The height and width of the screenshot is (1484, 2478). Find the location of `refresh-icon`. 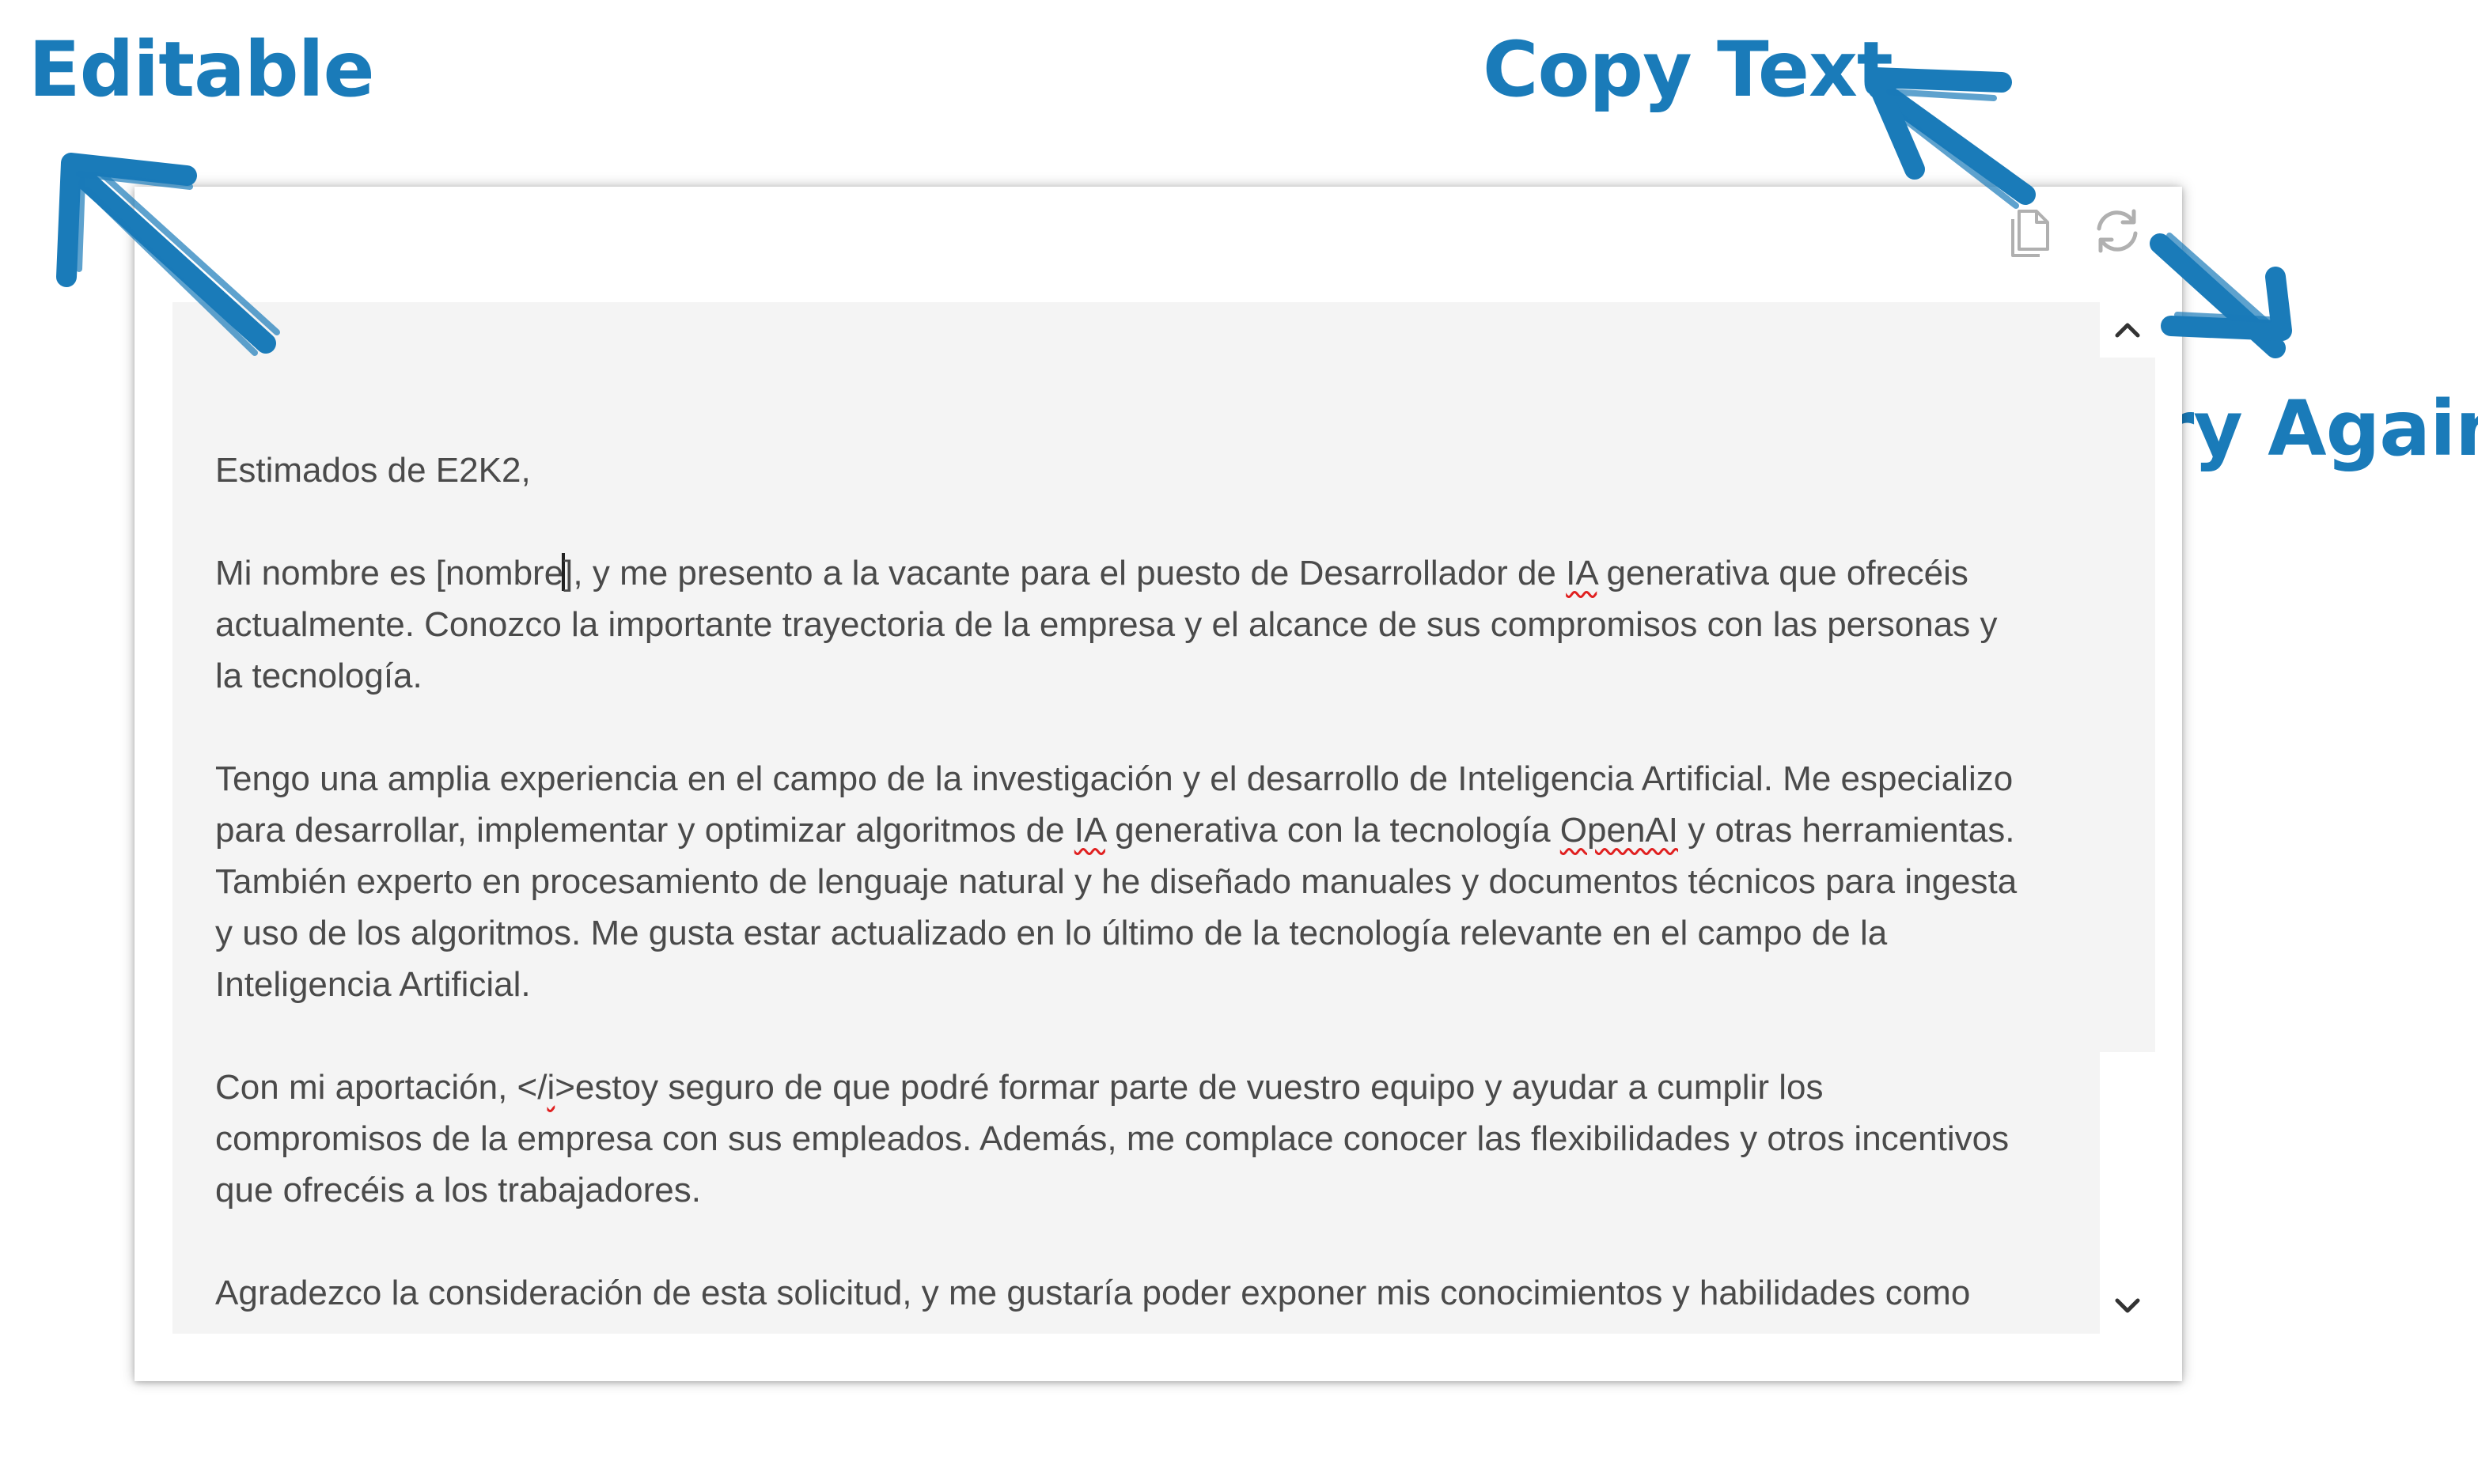

refresh-icon is located at coordinates (2118, 231).